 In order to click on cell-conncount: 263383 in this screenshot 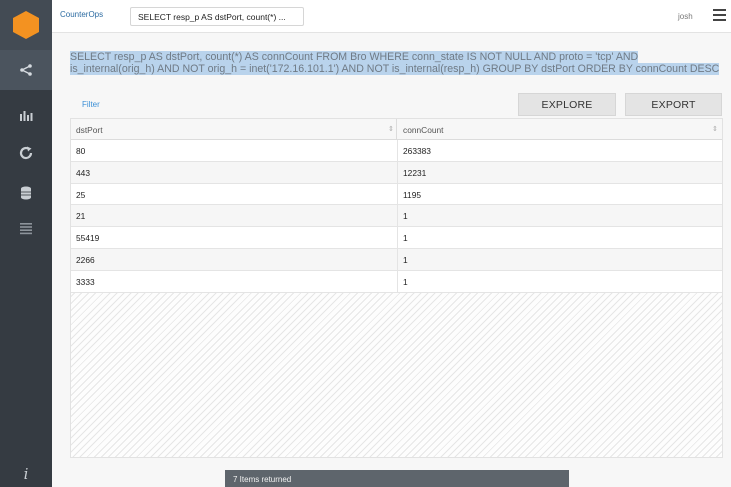, I will do `click(417, 151)`.